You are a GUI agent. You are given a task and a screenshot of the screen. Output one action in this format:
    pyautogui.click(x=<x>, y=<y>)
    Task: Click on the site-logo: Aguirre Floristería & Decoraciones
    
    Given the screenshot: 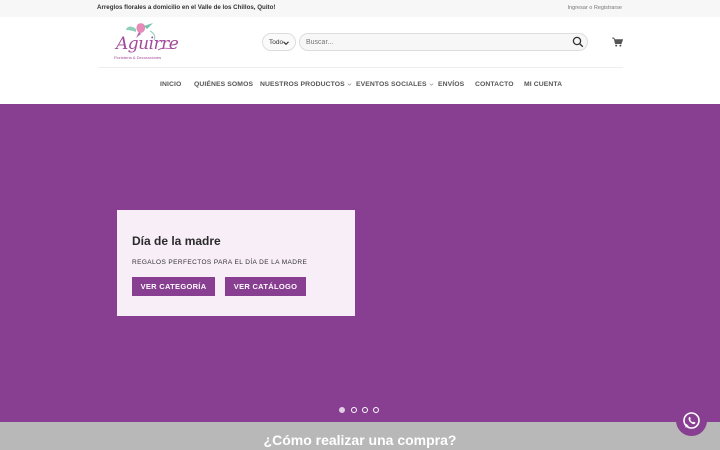 What is the action you would take?
    pyautogui.click(x=139, y=42)
    